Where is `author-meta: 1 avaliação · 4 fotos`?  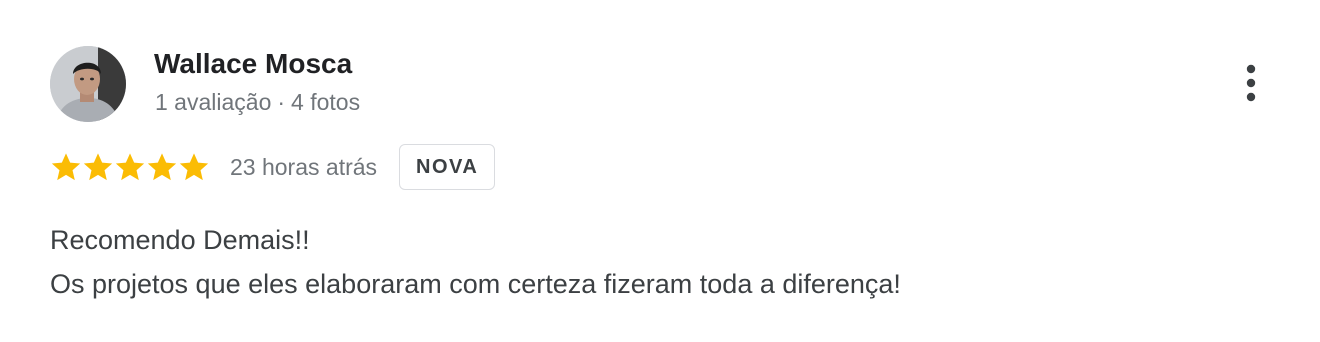
author-meta: 1 avaliação · 4 fotos is located at coordinates (257, 102).